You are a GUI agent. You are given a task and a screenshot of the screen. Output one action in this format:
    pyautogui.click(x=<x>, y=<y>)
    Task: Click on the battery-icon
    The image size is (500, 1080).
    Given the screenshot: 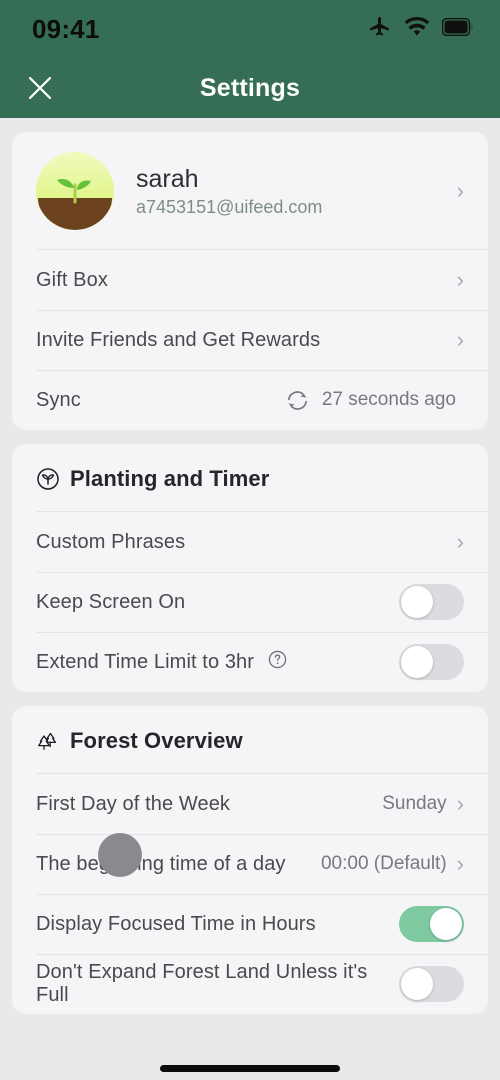 What is the action you would take?
    pyautogui.click(x=457, y=29)
    